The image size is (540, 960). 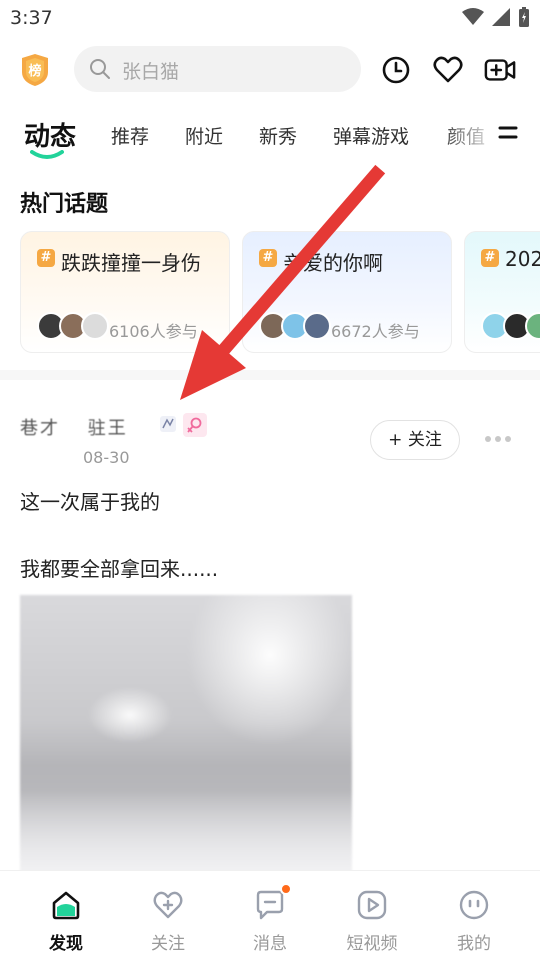 I want to click on rank-badge-button: 榜, so click(x=35, y=70).